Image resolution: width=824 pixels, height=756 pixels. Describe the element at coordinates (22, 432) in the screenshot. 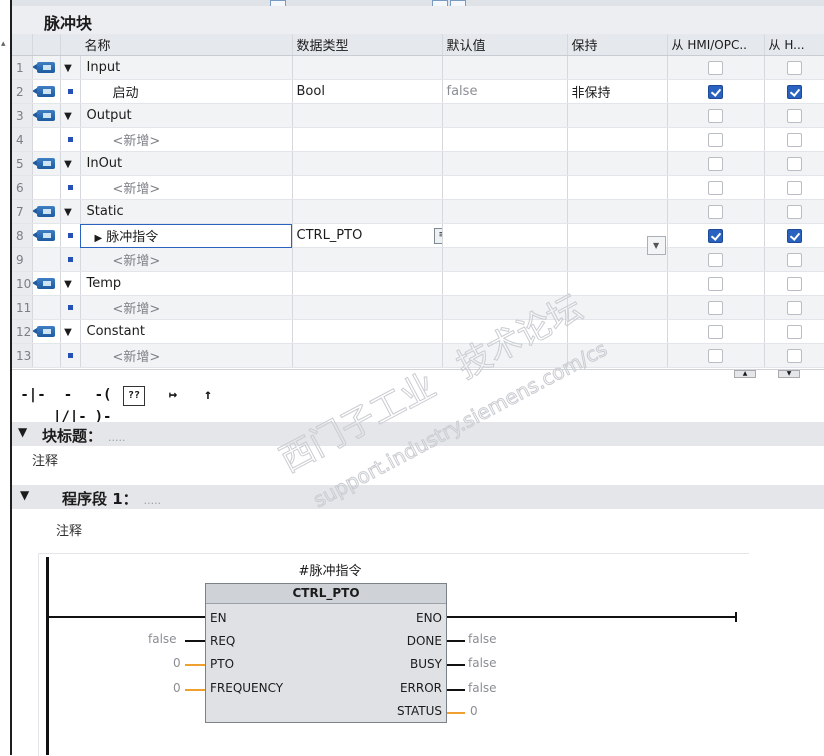

I see `collapse-icon: ▼` at that location.